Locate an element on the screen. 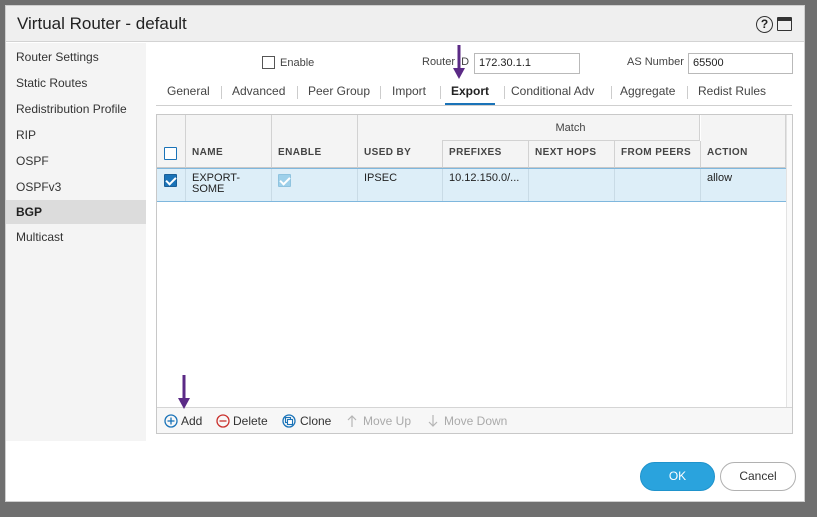  enable-checkbox-readonly is located at coordinates (284, 180).